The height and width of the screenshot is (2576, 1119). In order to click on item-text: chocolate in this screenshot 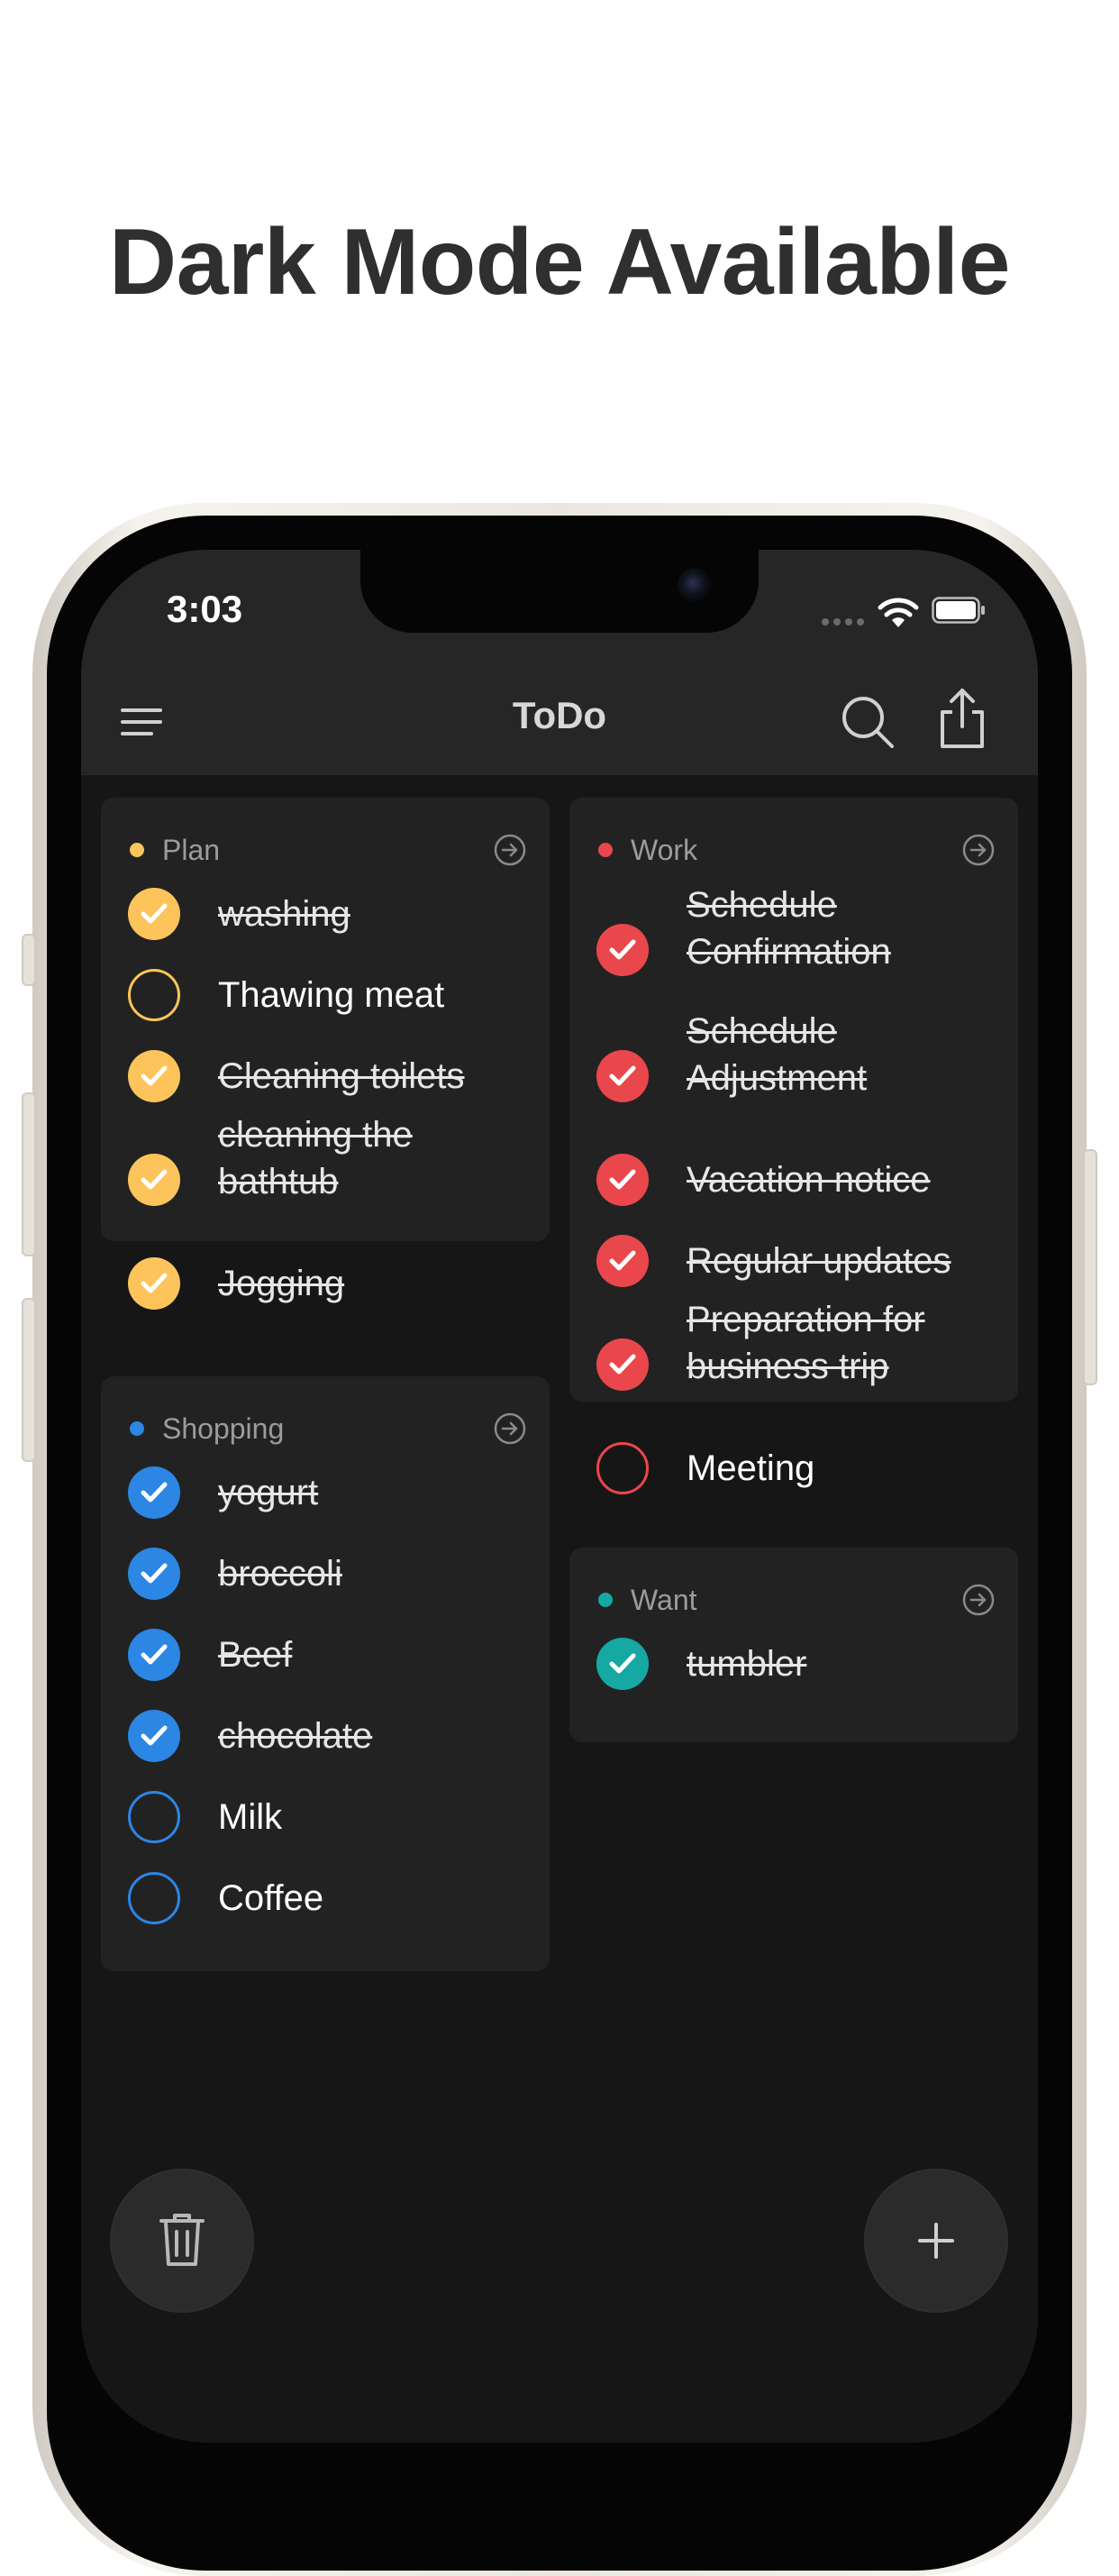, I will do `click(295, 1736)`.